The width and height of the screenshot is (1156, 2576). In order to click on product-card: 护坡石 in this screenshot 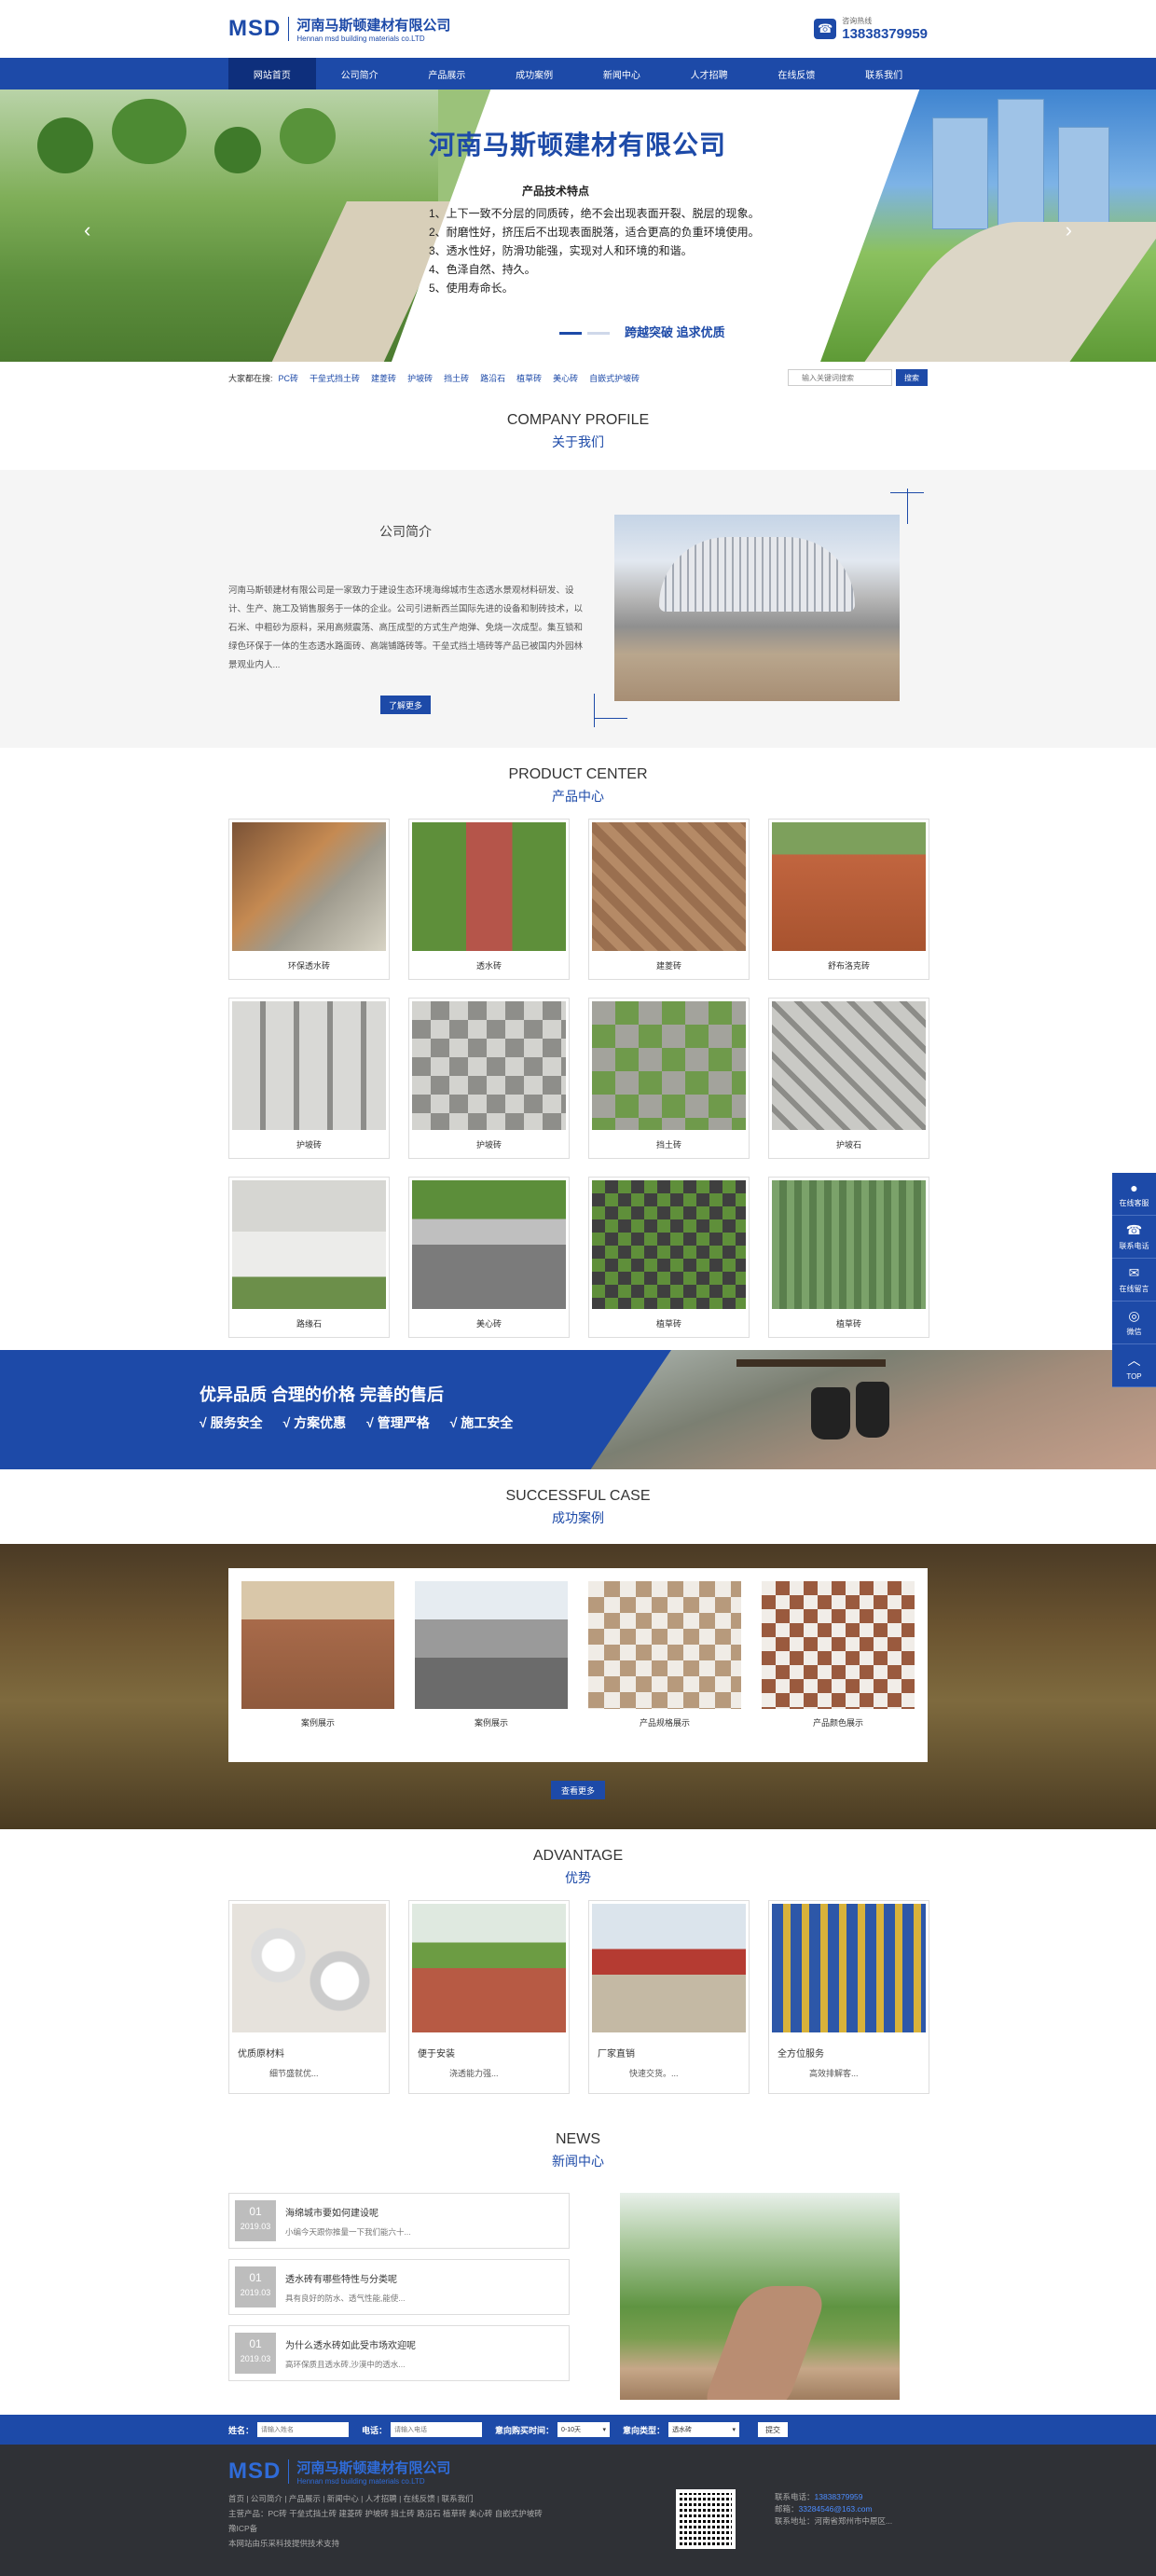, I will do `click(848, 1078)`.